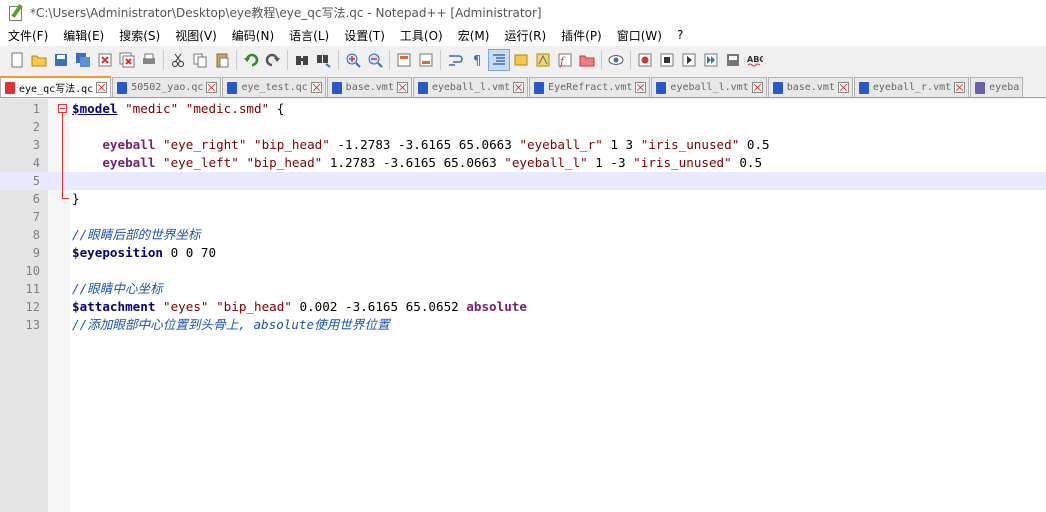  Describe the element at coordinates (200, 60) in the screenshot. I see `copy-button` at that location.